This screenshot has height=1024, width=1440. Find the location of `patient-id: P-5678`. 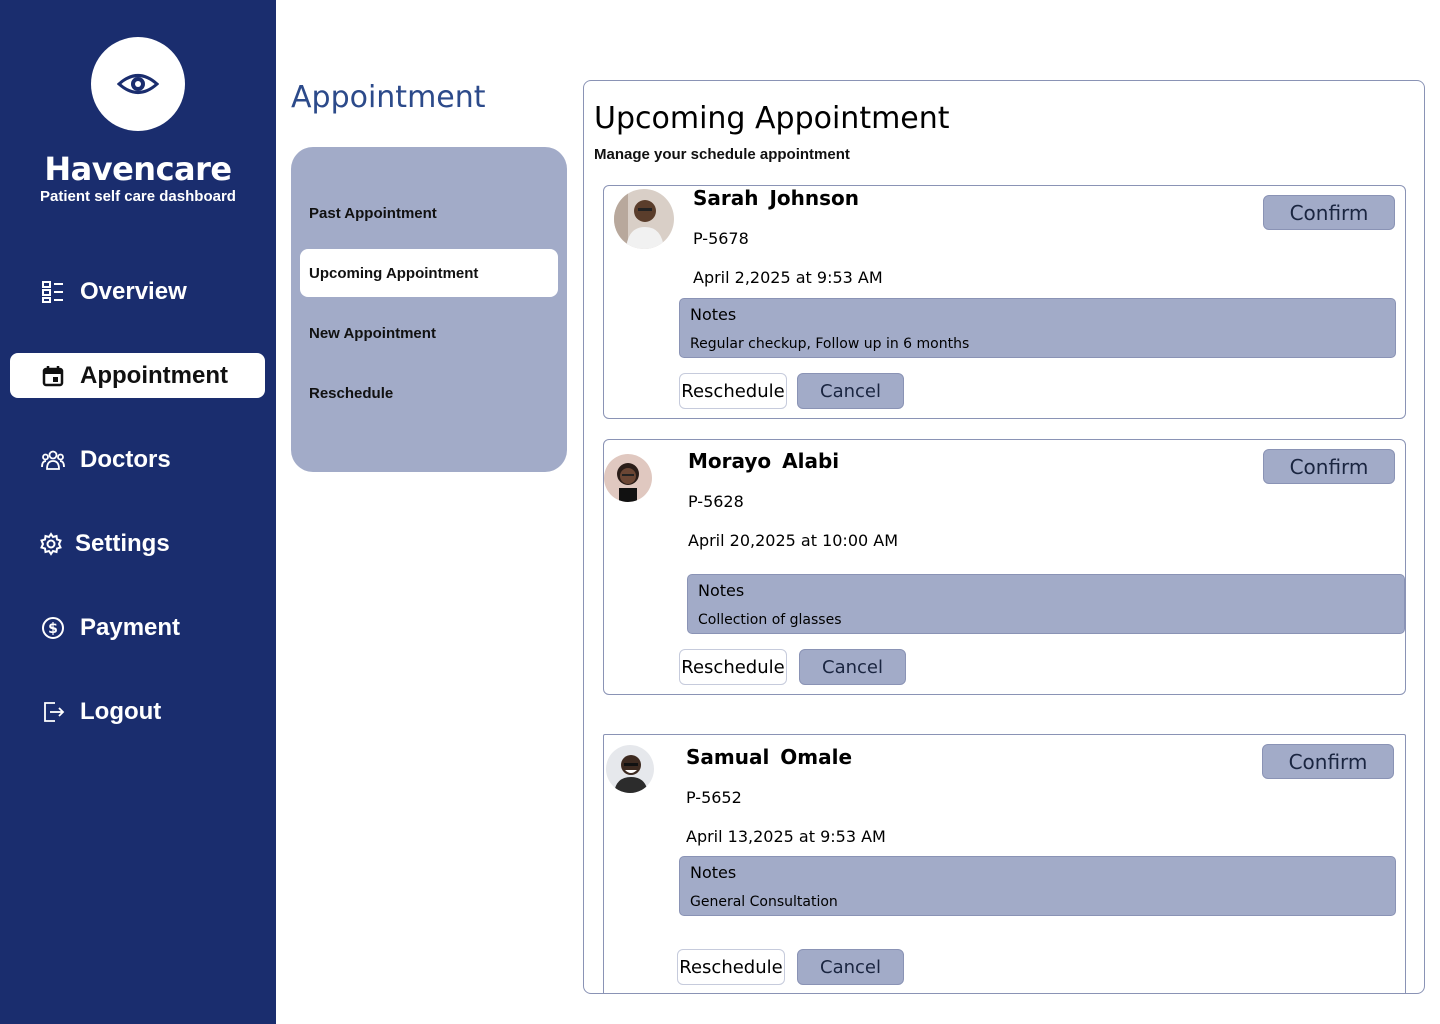

patient-id: P-5678 is located at coordinates (721, 238).